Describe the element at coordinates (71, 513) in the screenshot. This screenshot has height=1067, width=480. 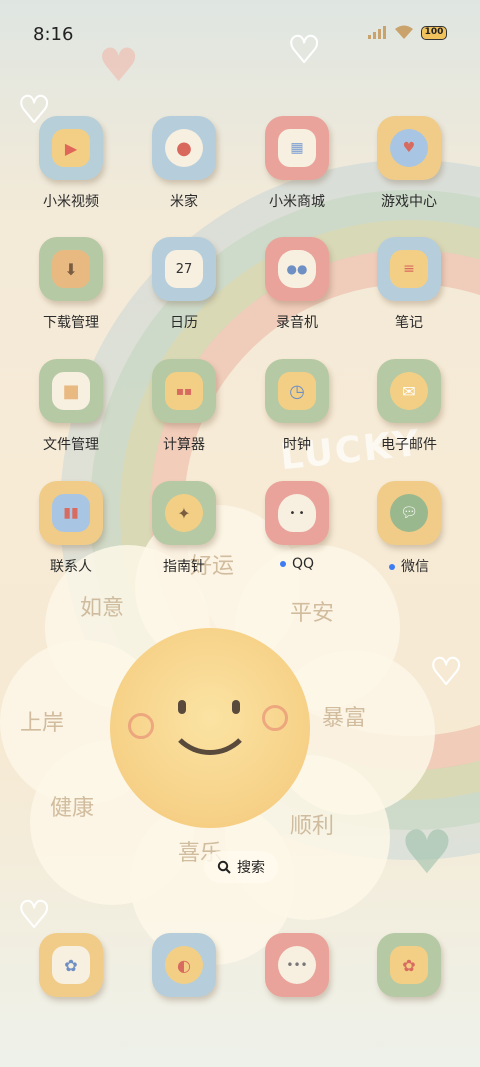
I see `contacts-icon: ▮▮` at that location.